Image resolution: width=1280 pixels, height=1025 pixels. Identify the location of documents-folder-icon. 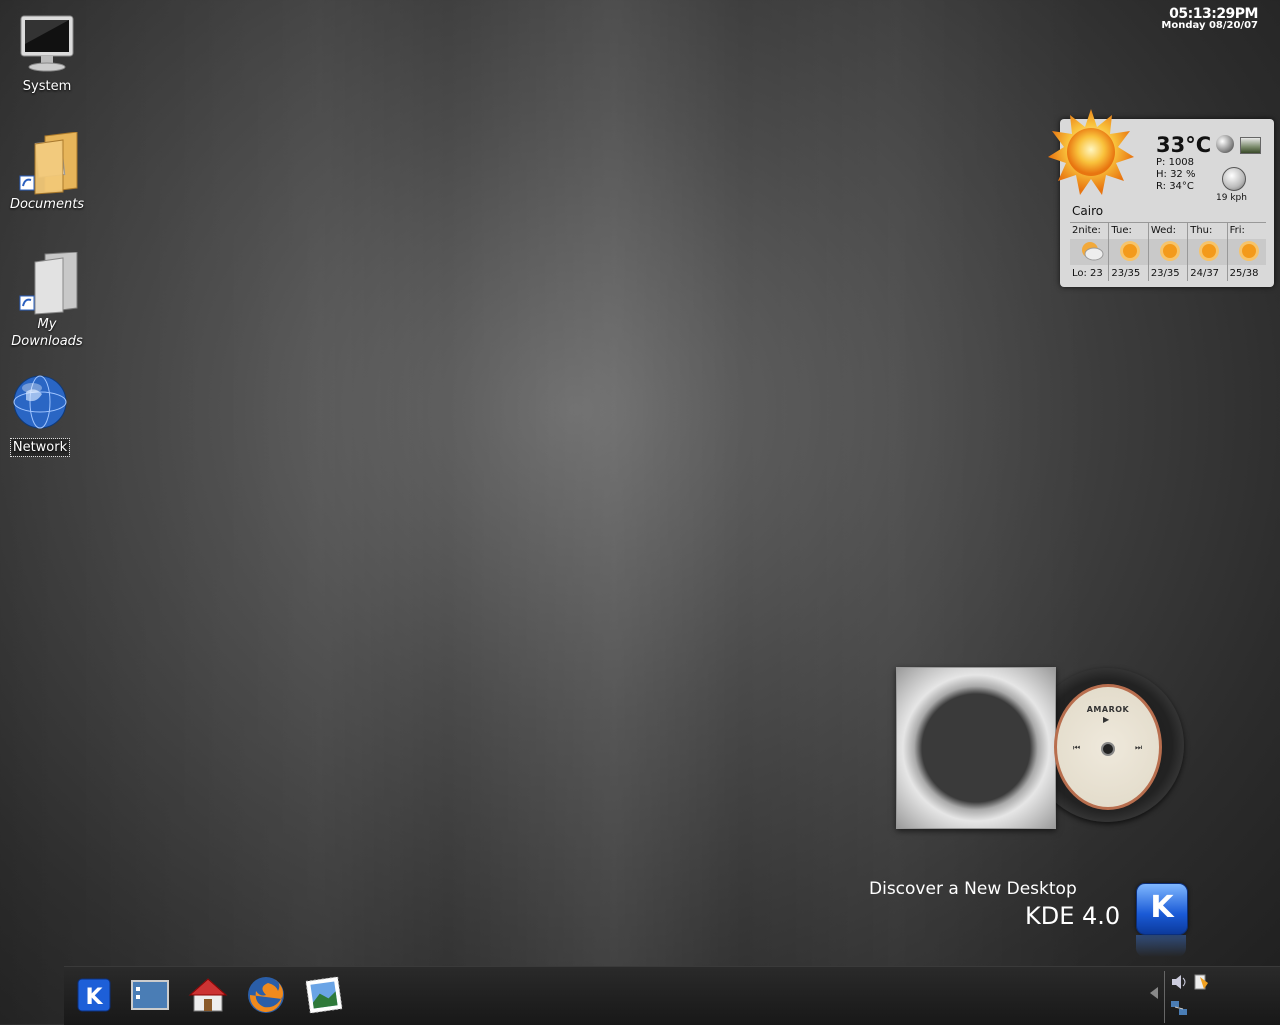
(48, 163).